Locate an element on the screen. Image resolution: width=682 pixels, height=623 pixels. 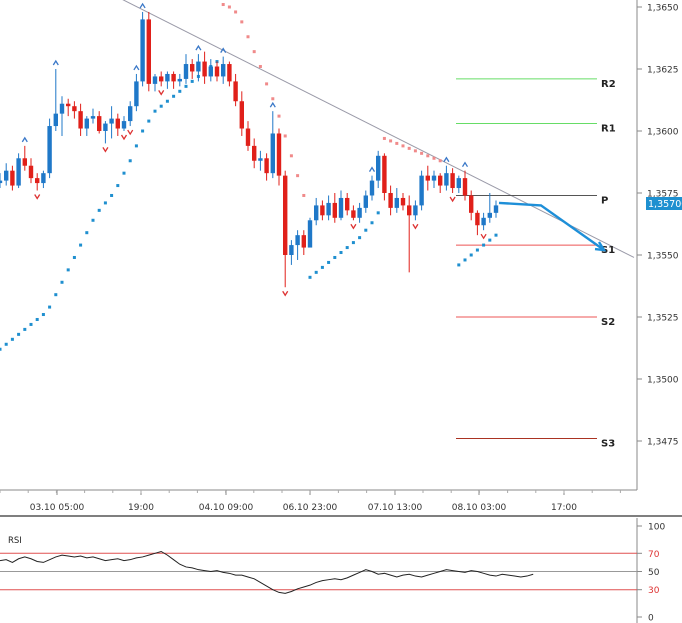
rsi-title: RSI is located at coordinates (15, 541).